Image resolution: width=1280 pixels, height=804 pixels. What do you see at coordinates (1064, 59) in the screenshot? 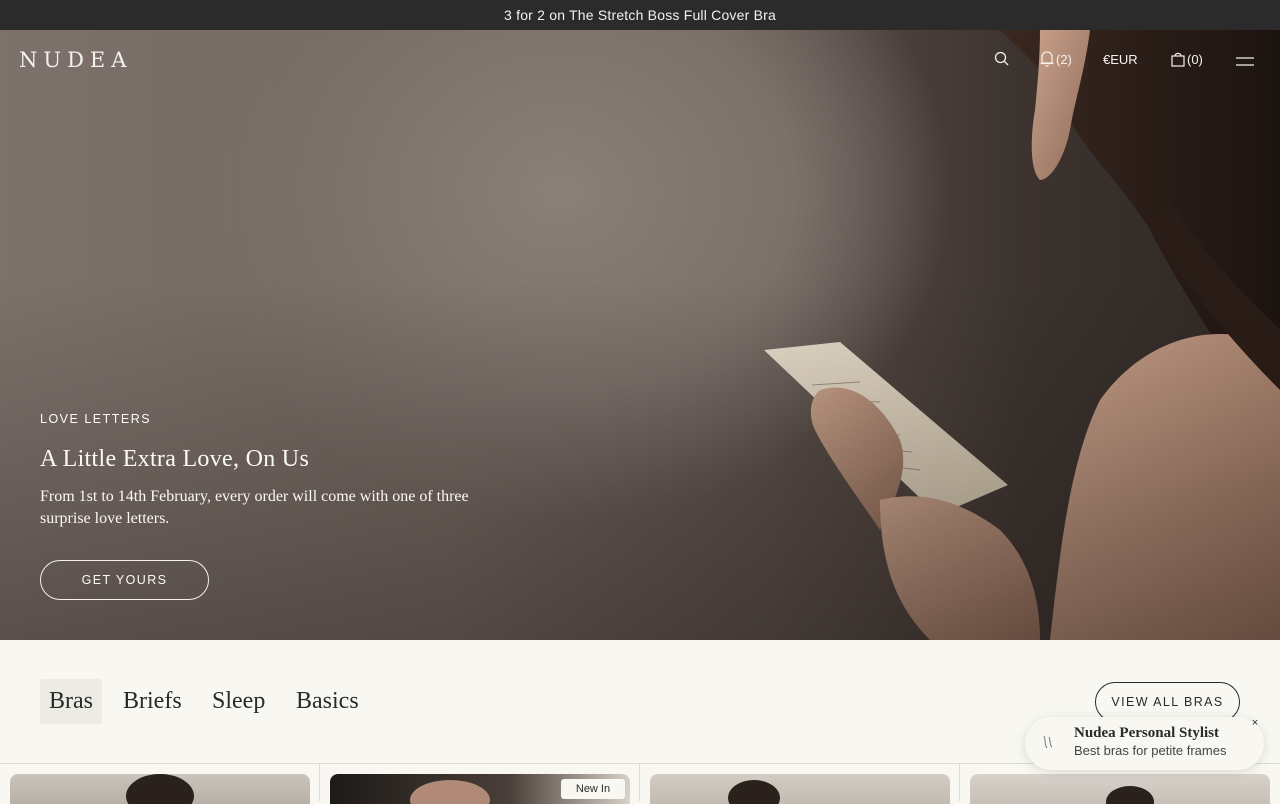
I see `wishlist-count: (2)` at bounding box center [1064, 59].